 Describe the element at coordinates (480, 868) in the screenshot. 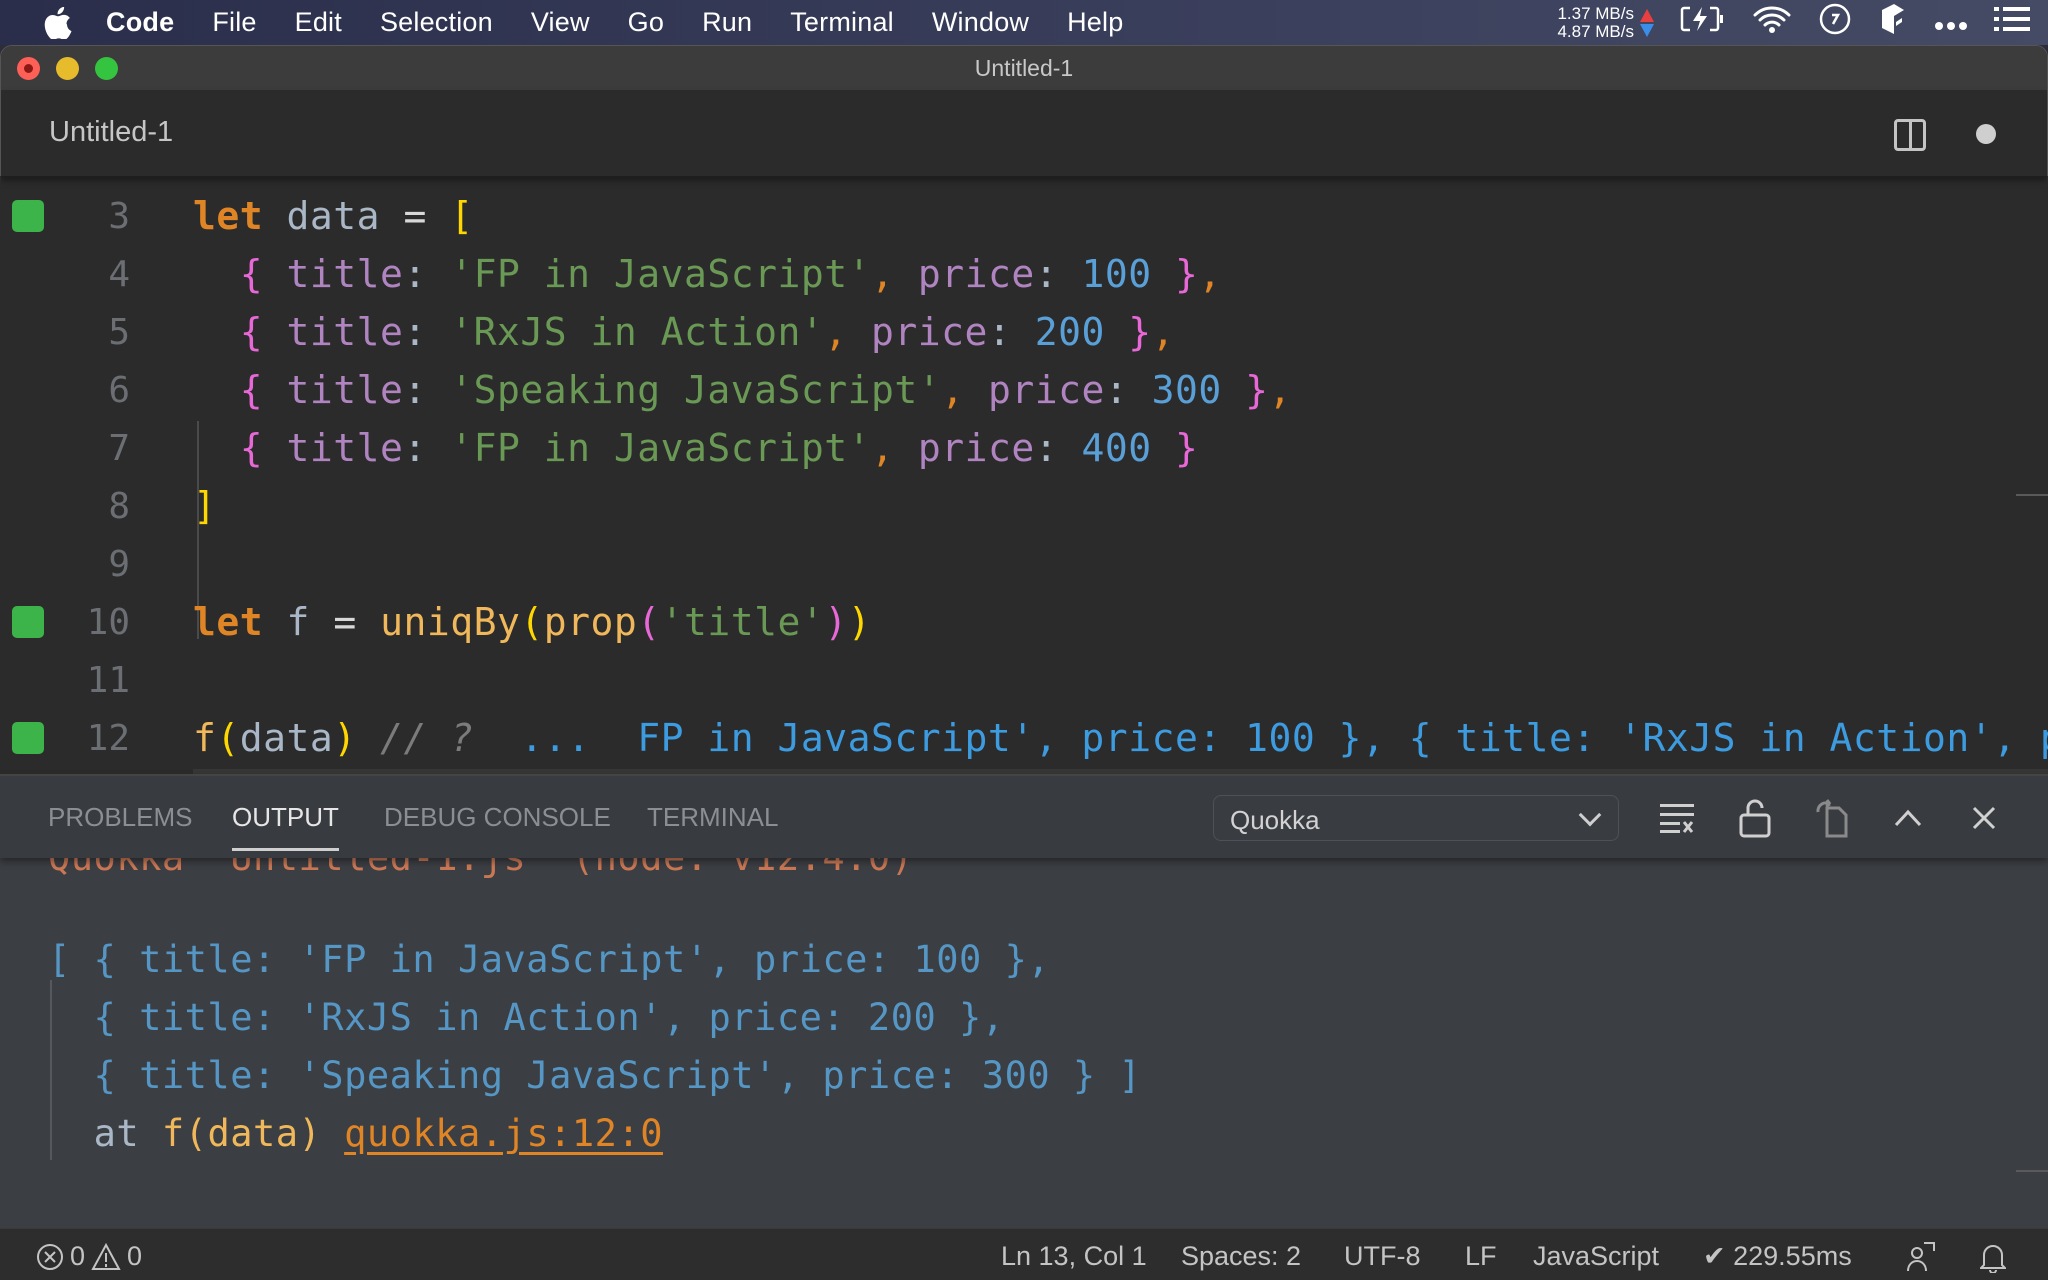

I see `output-header-line: Quokka 'Untitled-1.js' (node: v12.4.0)` at that location.